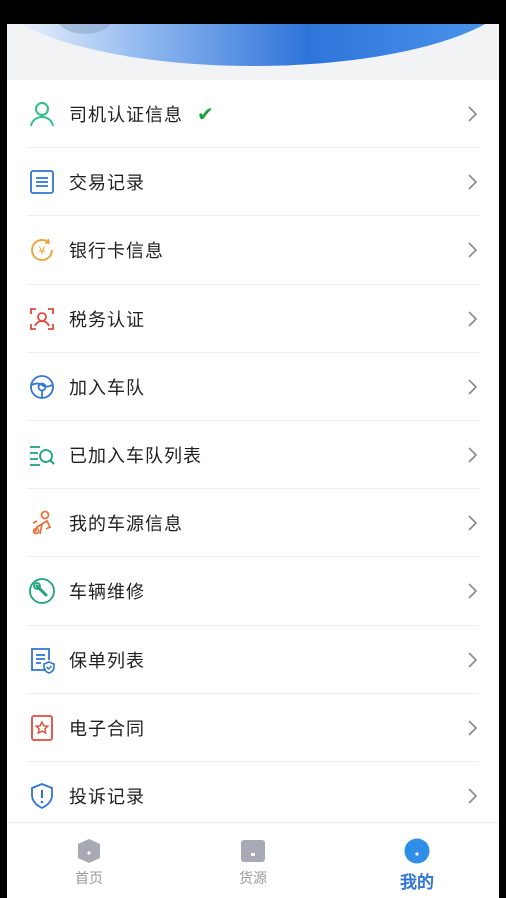  Describe the element at coordinates (417, 883) in the screenshot. I see `tab-label: 我的` at that location.